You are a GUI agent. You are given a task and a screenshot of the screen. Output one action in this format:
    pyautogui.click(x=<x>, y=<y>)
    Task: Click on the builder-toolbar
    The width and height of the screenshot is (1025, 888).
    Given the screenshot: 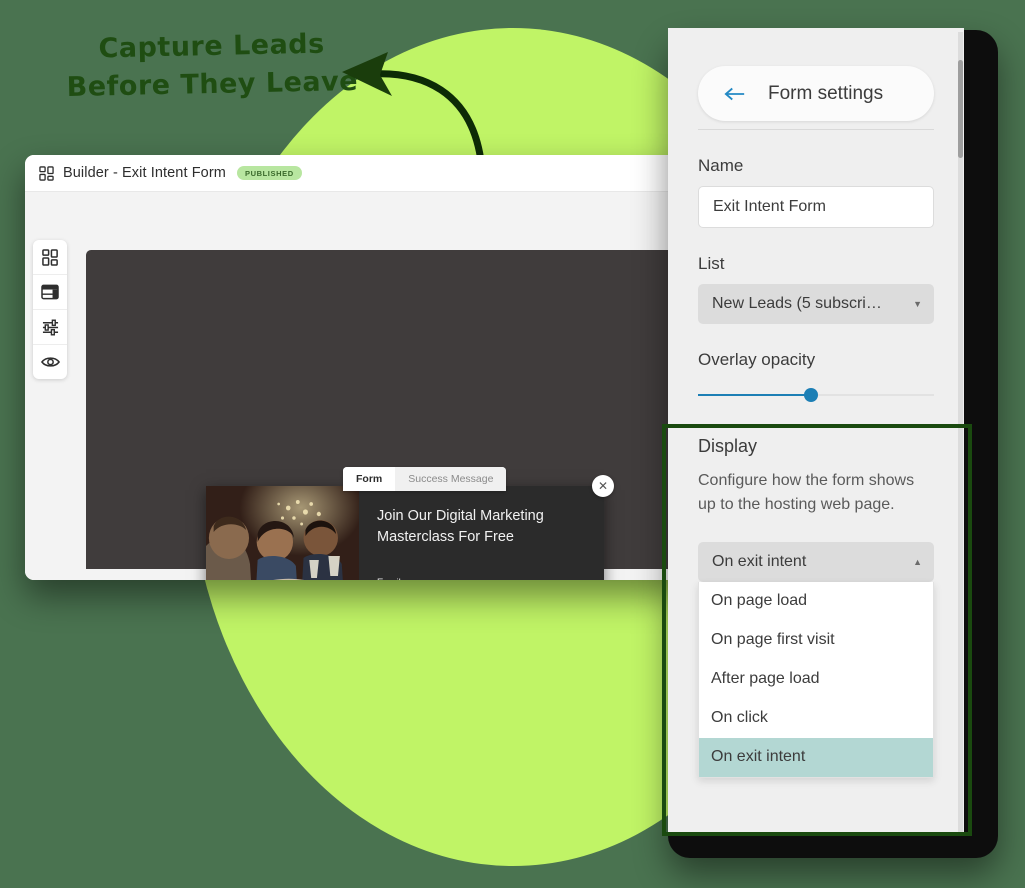 What is the action you would take?
    pyautogui.click(x=50, y=309)
    